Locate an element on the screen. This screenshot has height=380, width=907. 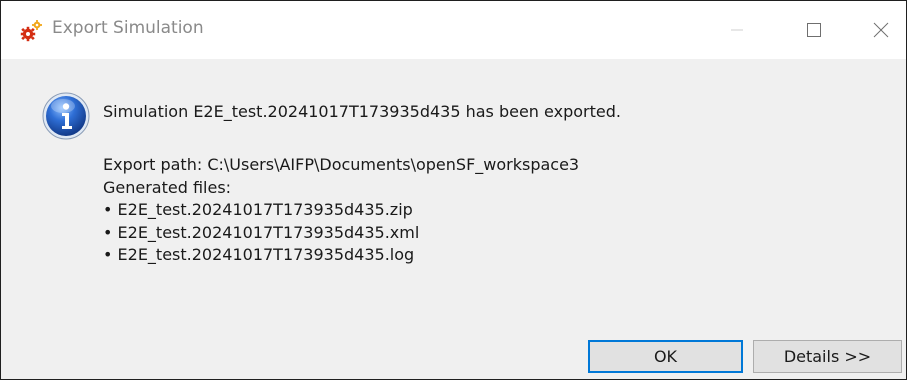
close-button is located at coordinates (879, 30).